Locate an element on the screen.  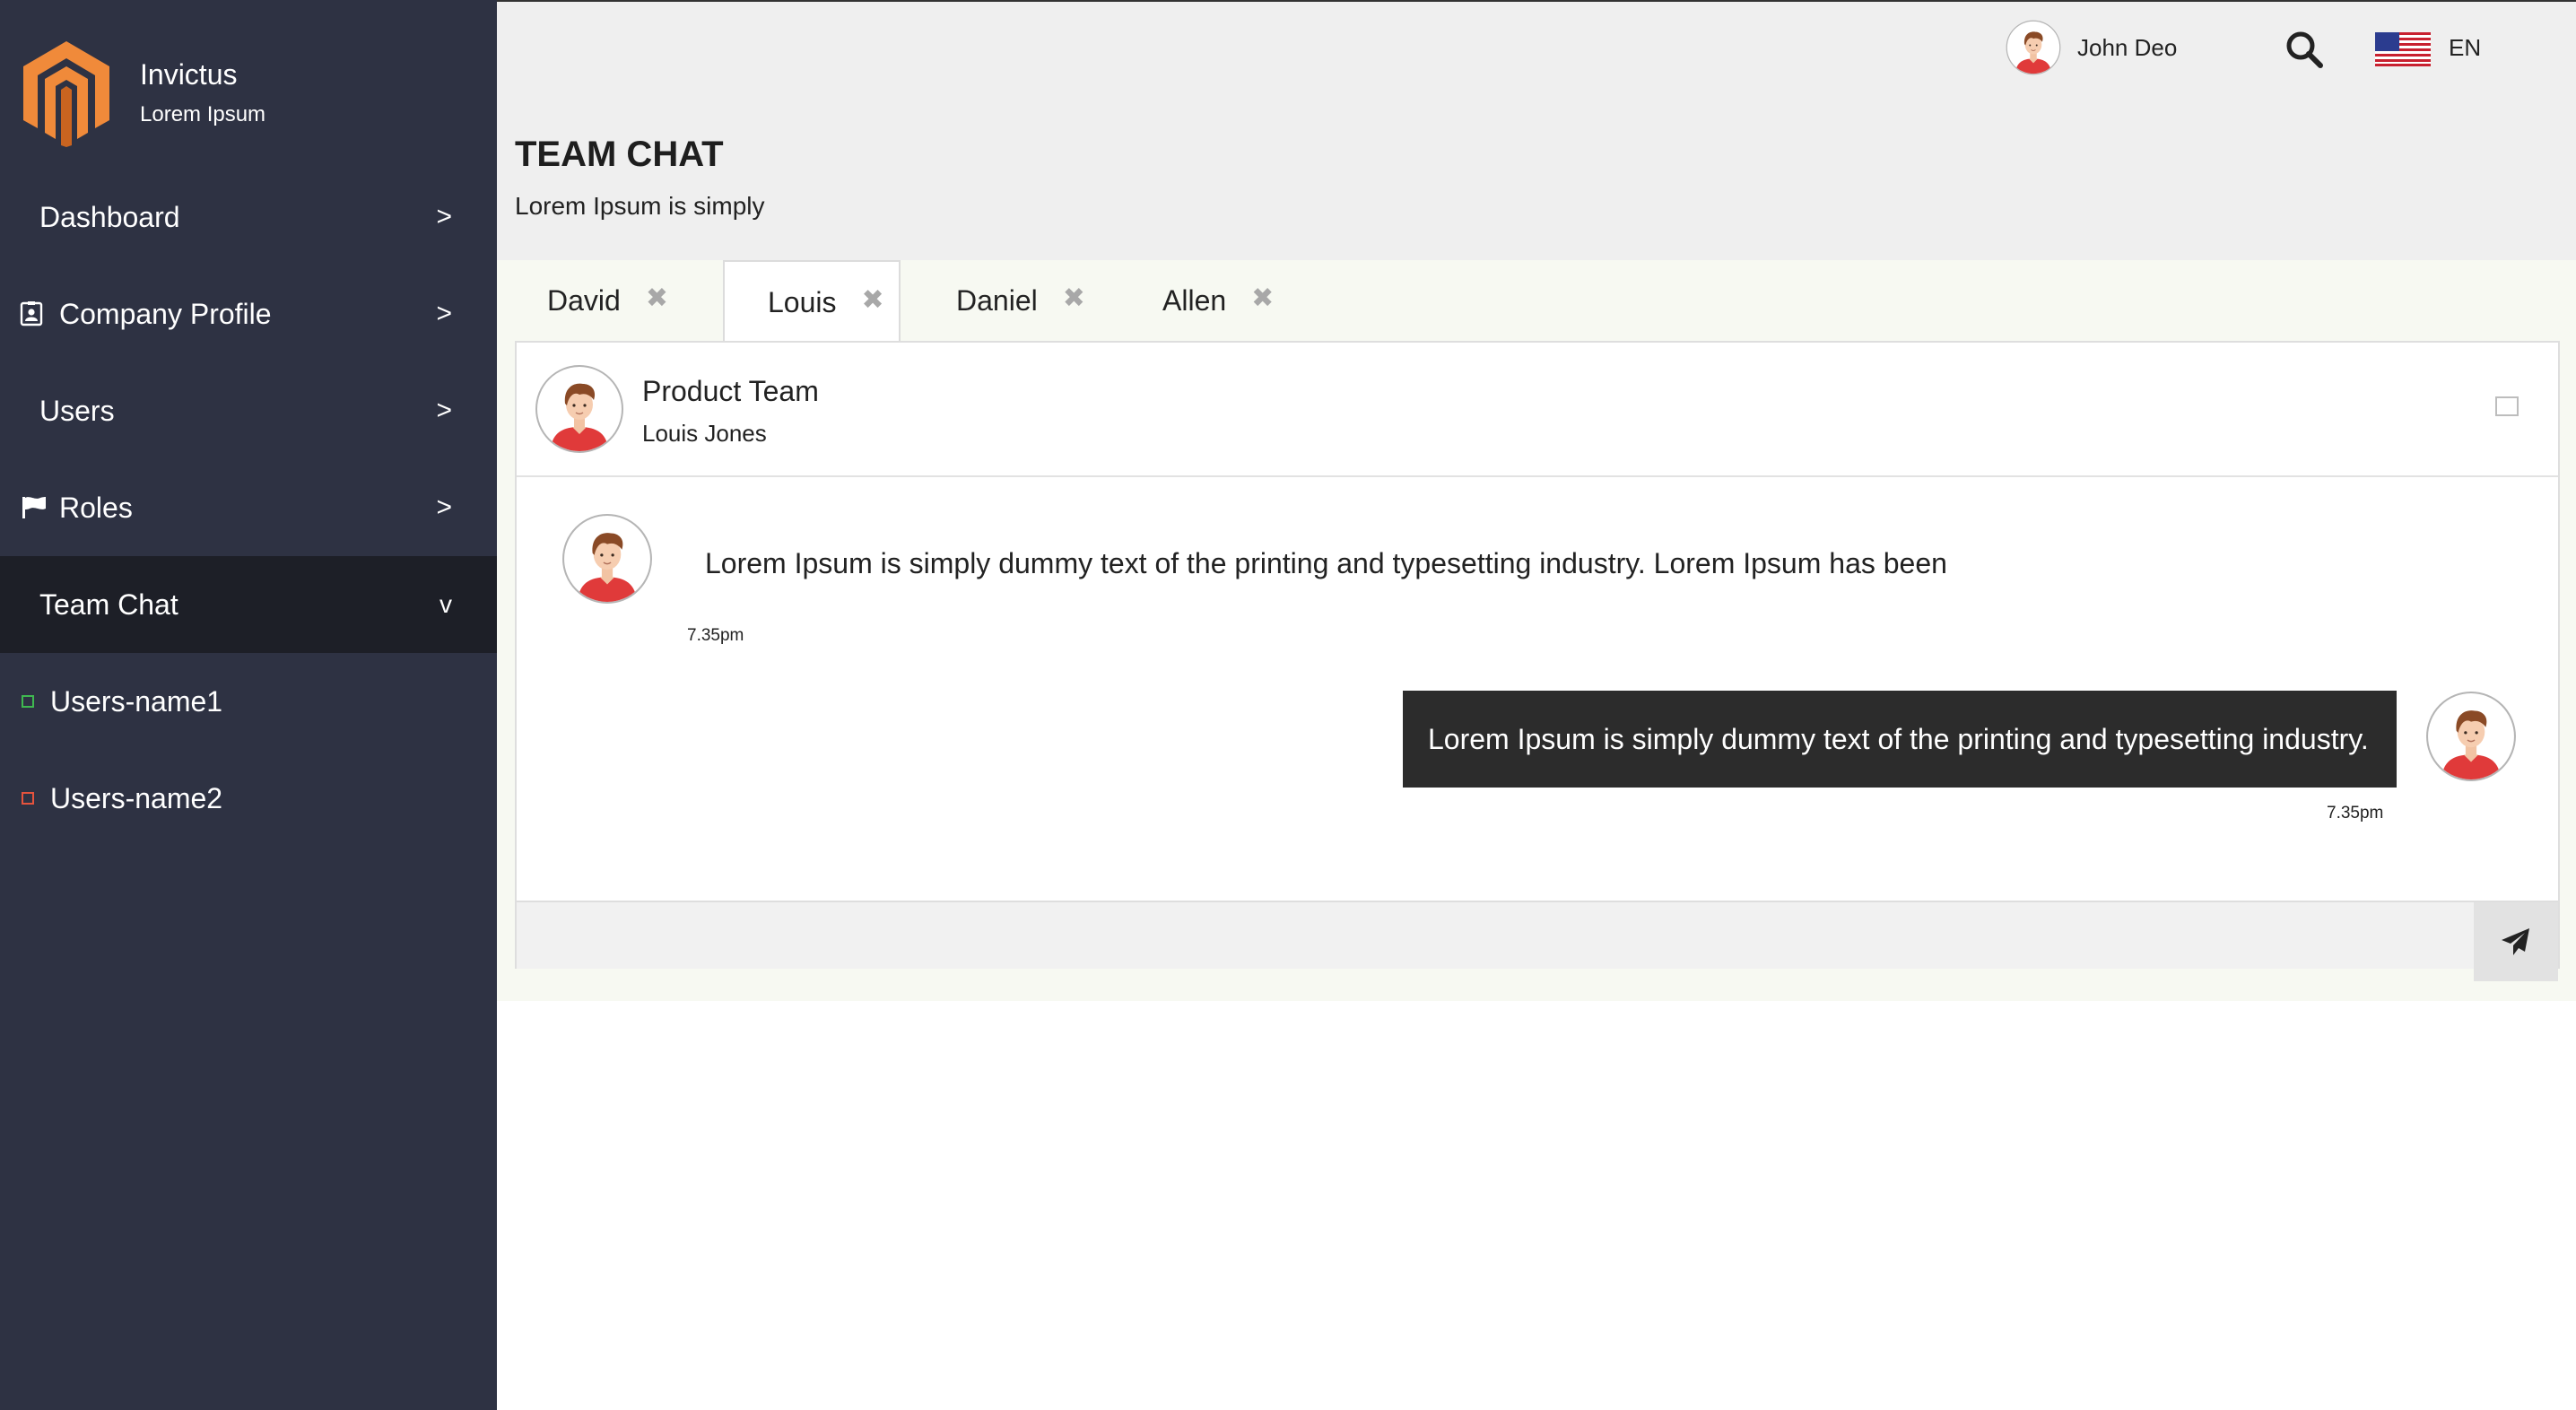
id-badge-icon is located at coordinates (31, 313).